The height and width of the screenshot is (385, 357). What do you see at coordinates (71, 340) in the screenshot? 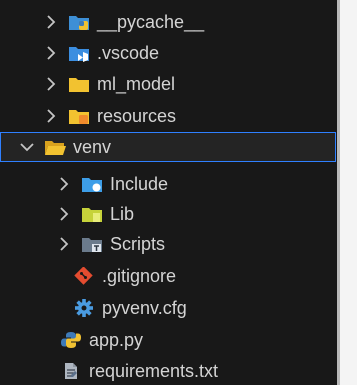
I see `python-icon` at bounding box center [71, 340].